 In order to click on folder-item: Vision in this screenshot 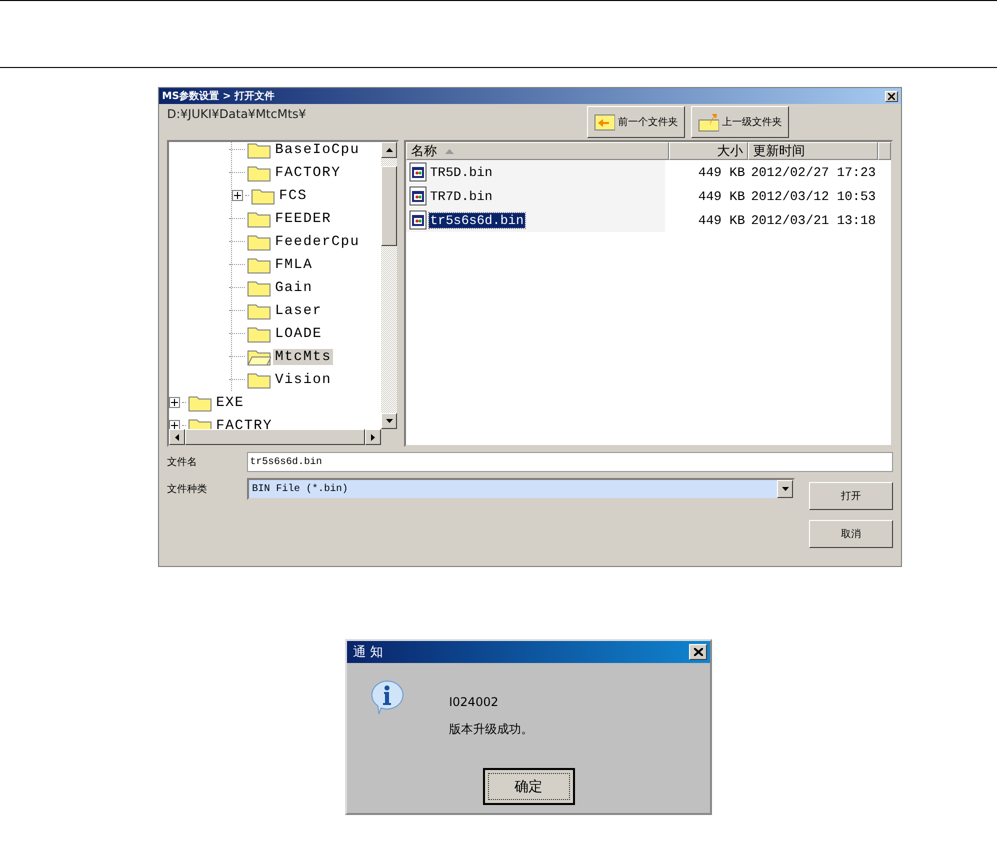, I will do `click(303, 380)`.